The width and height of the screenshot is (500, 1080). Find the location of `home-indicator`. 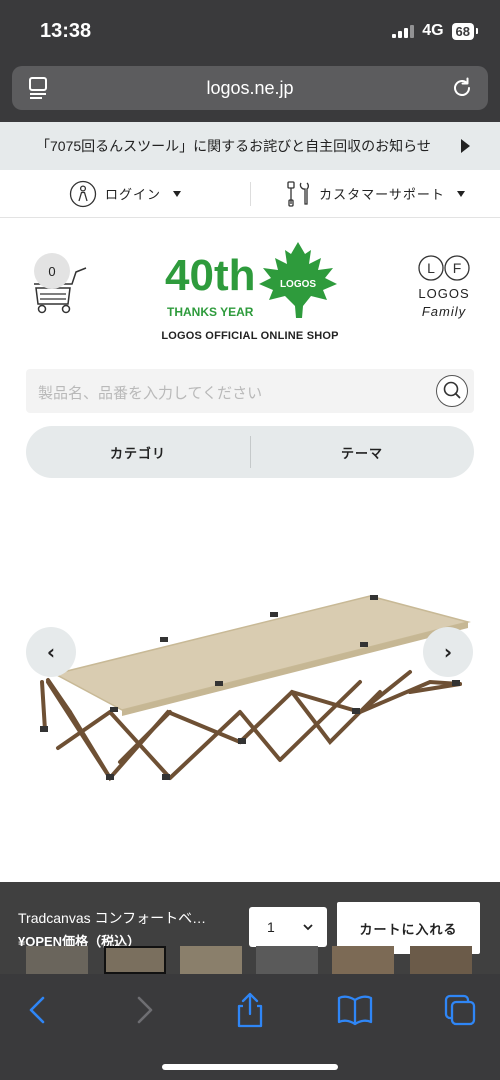

home-indicator is located at coordinates (250, 1067).